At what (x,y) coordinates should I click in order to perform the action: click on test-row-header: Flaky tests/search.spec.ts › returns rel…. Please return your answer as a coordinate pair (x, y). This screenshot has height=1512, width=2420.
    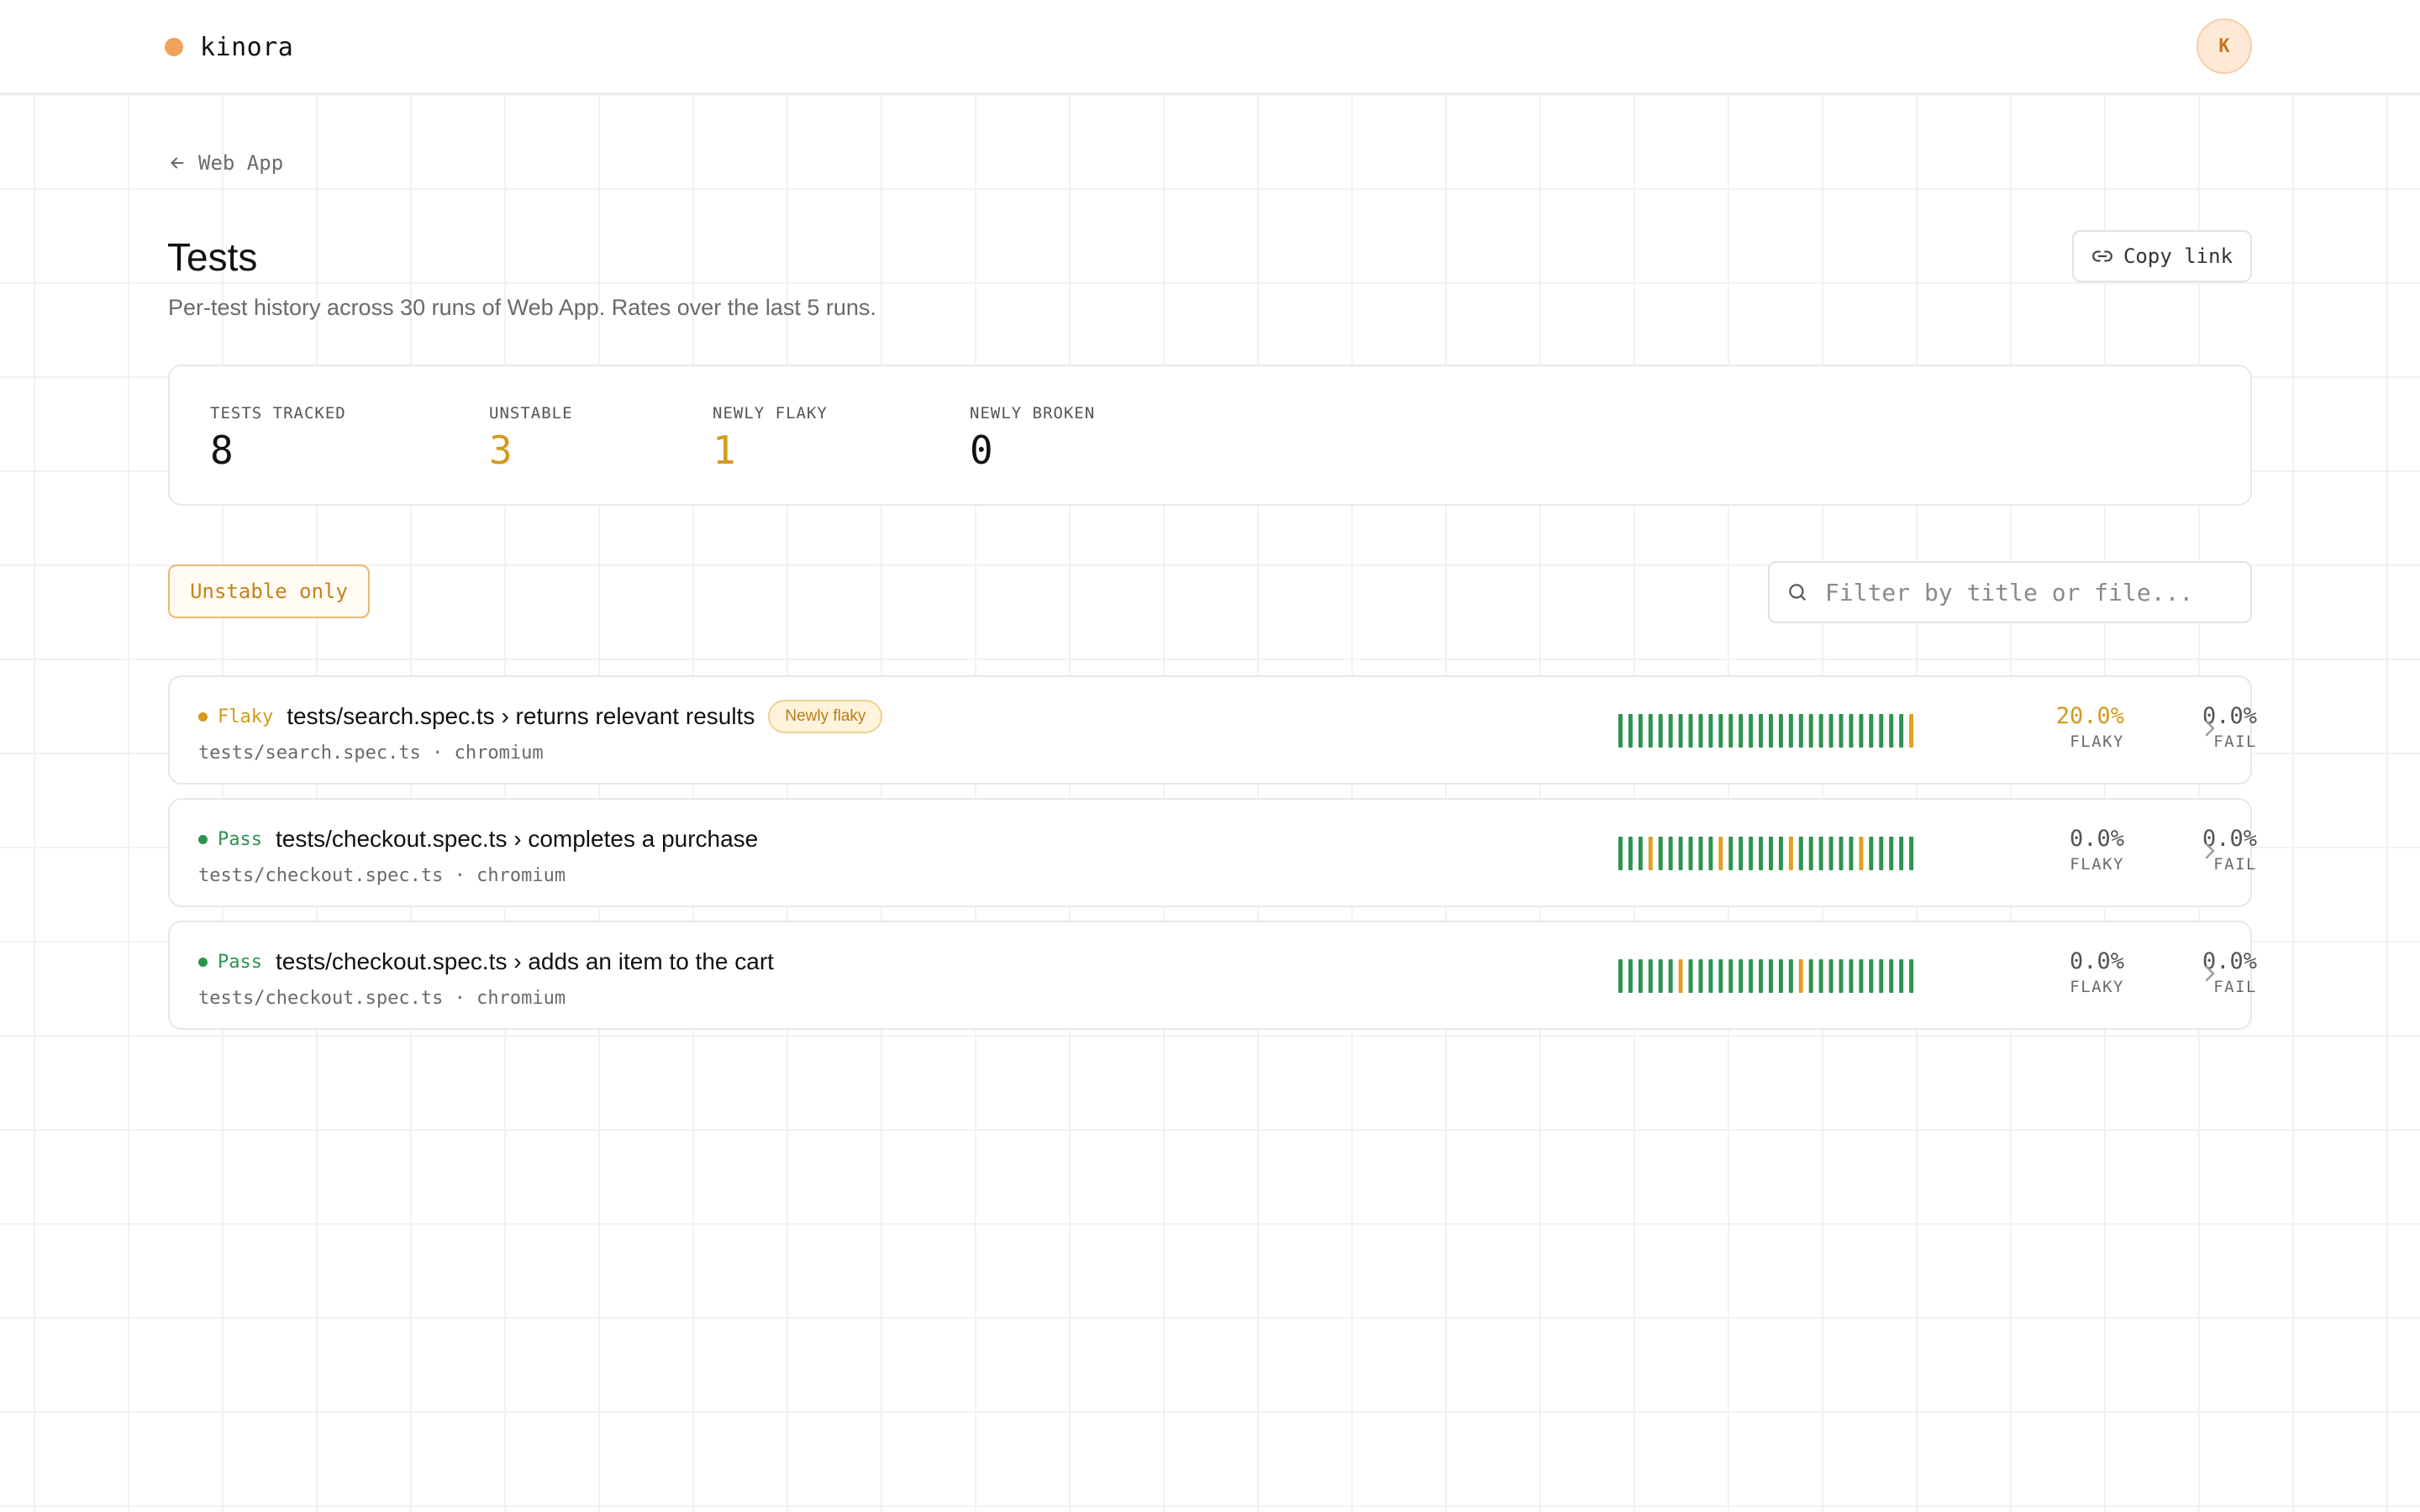
    Looking at the image, I should click on (540, 716).